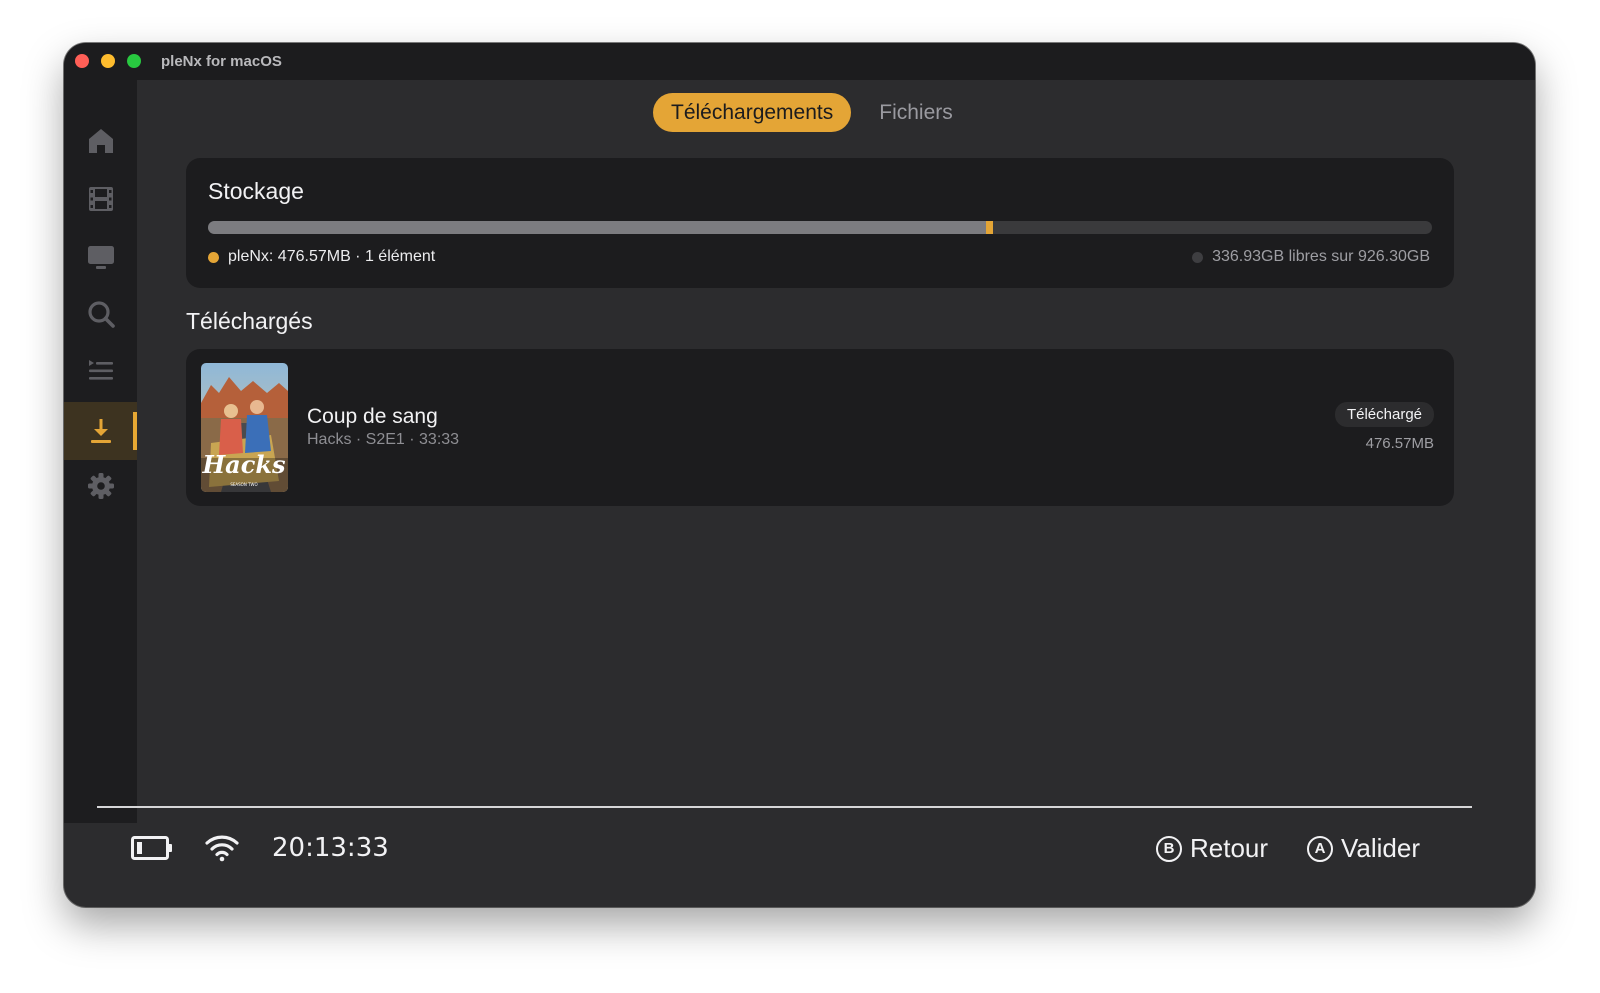  What do you see at coordinates (222, 848) in the screenshot?
I see `wifi-icon` at bounding box center [222, 848].